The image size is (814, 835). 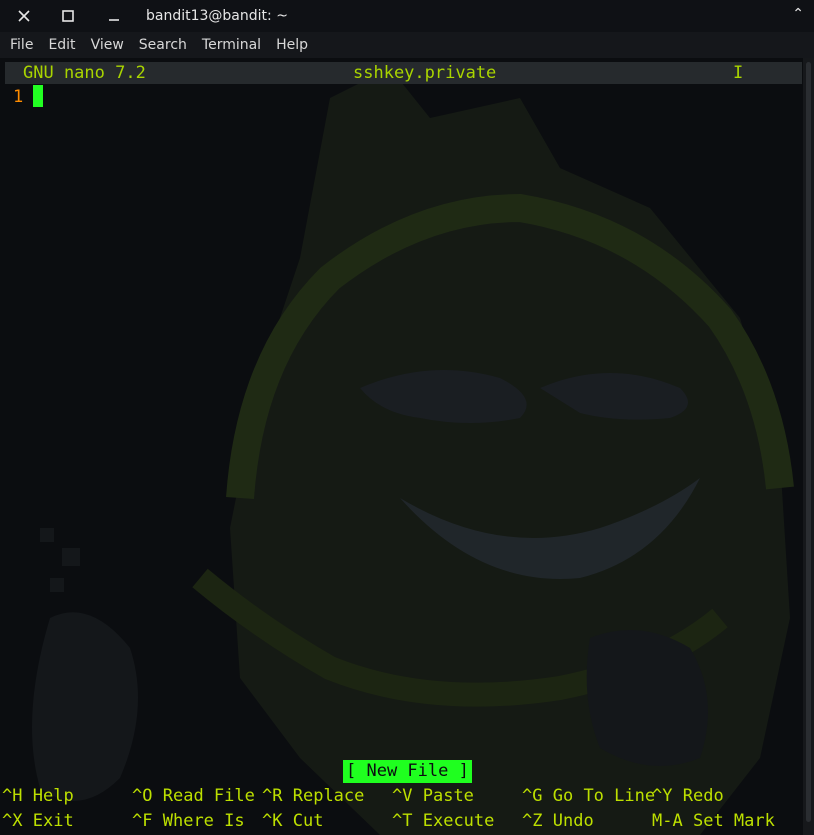 I want to click on scrollbar-thumb, so click(x=808, y=442).